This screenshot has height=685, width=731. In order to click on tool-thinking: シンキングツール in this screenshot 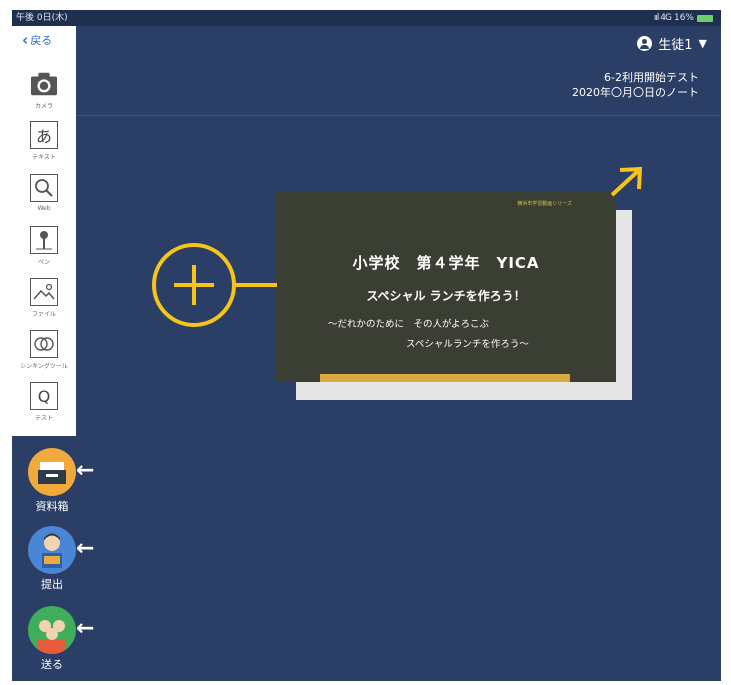, I will do `click(44, 350)`.